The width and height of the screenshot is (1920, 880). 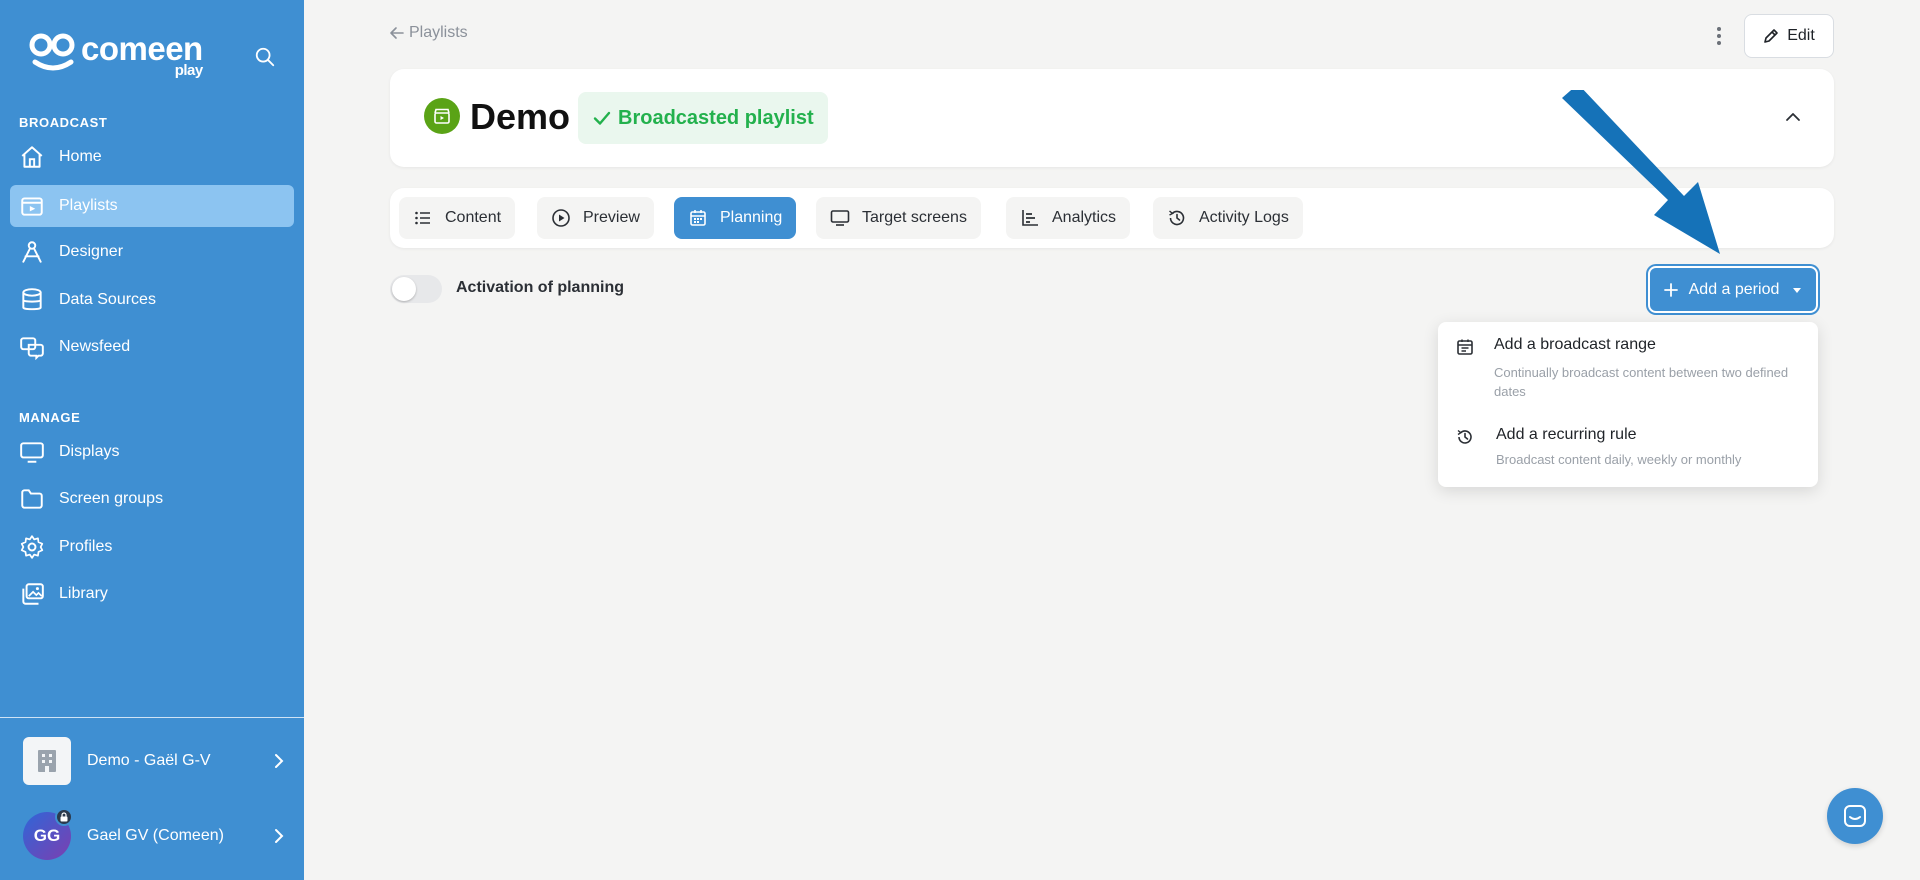 I want to click on playlist-type-icon, so click(x=442, y=116).